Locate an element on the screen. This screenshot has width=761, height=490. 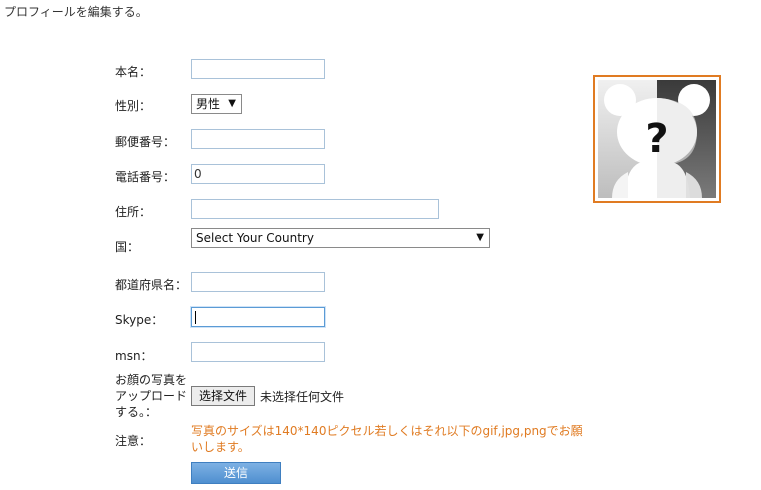
text-caret is located at coordinates (195, 317).